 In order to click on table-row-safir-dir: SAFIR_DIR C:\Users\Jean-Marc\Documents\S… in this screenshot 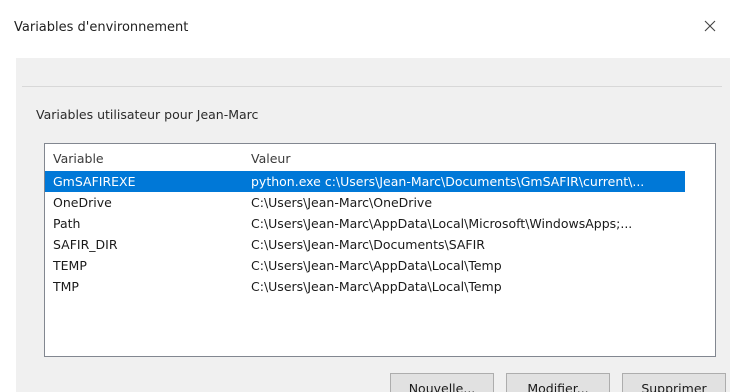, I will do `click(380, 244)`.